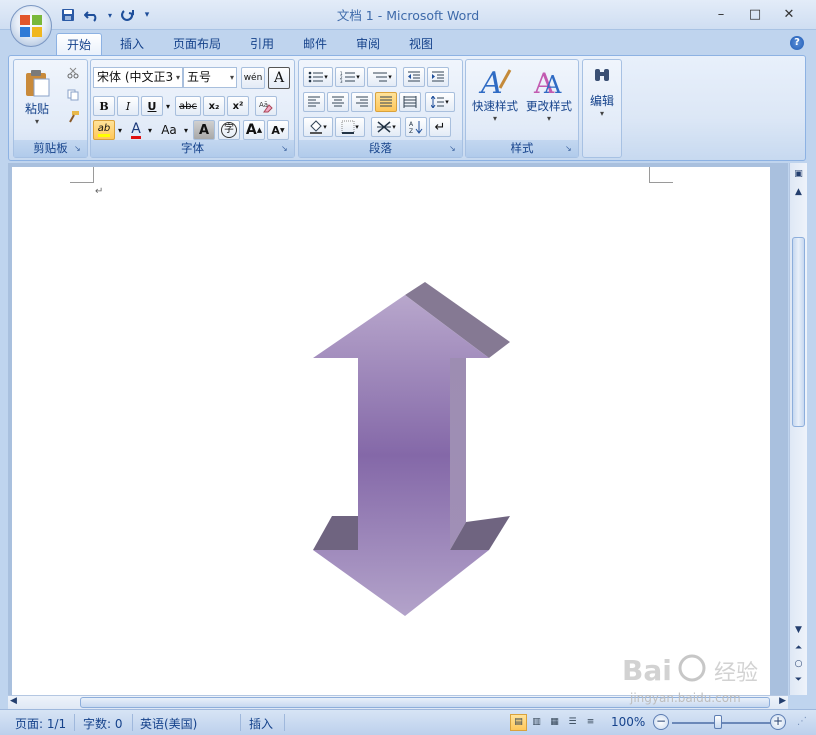 The width and height of the screenshot is (816, 735). What do you see at coordinates (798, 332) in the screenshot?
I see `vertical-scroll-thumb` at bounding box center [798, 332].